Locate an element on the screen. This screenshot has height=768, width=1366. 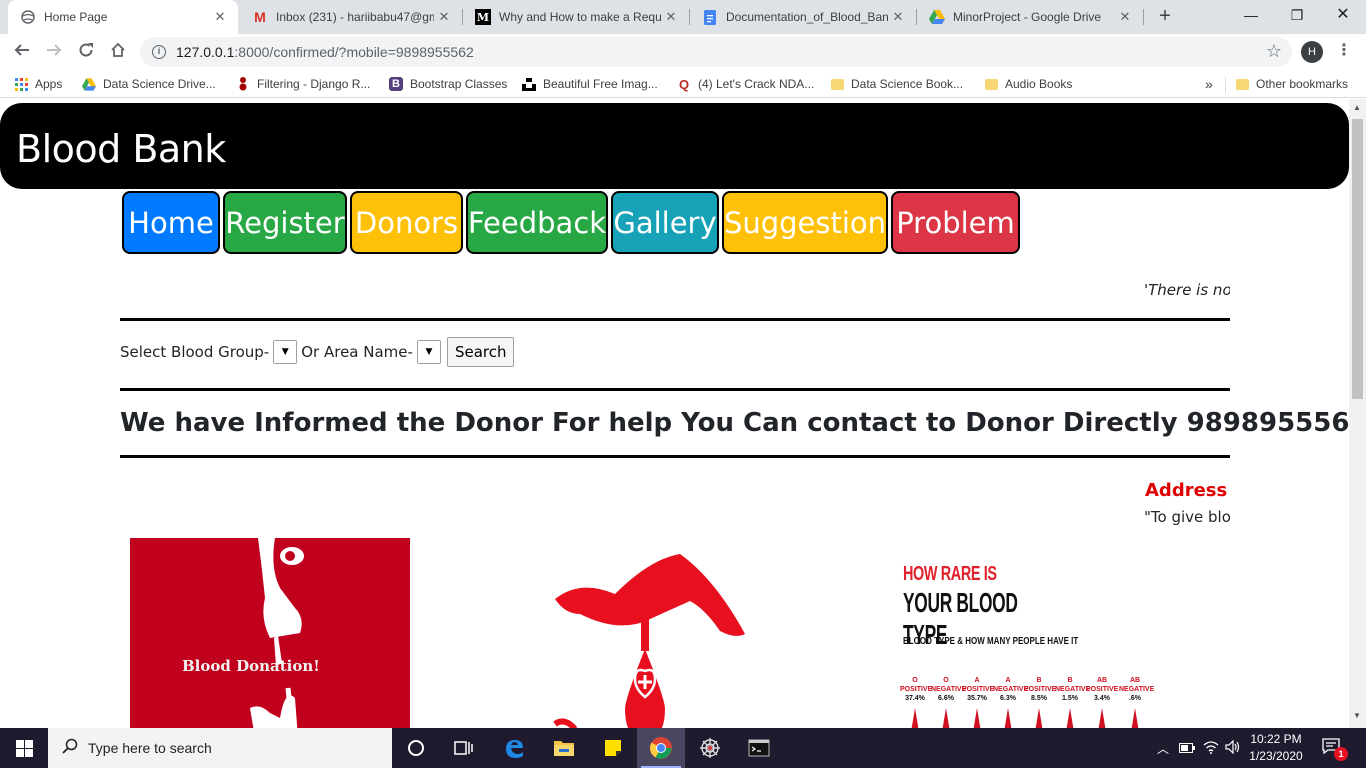
tab-gmail: M Inbox (231) - hariibabu47@gm ✕ is located at coordinates (351, 17).